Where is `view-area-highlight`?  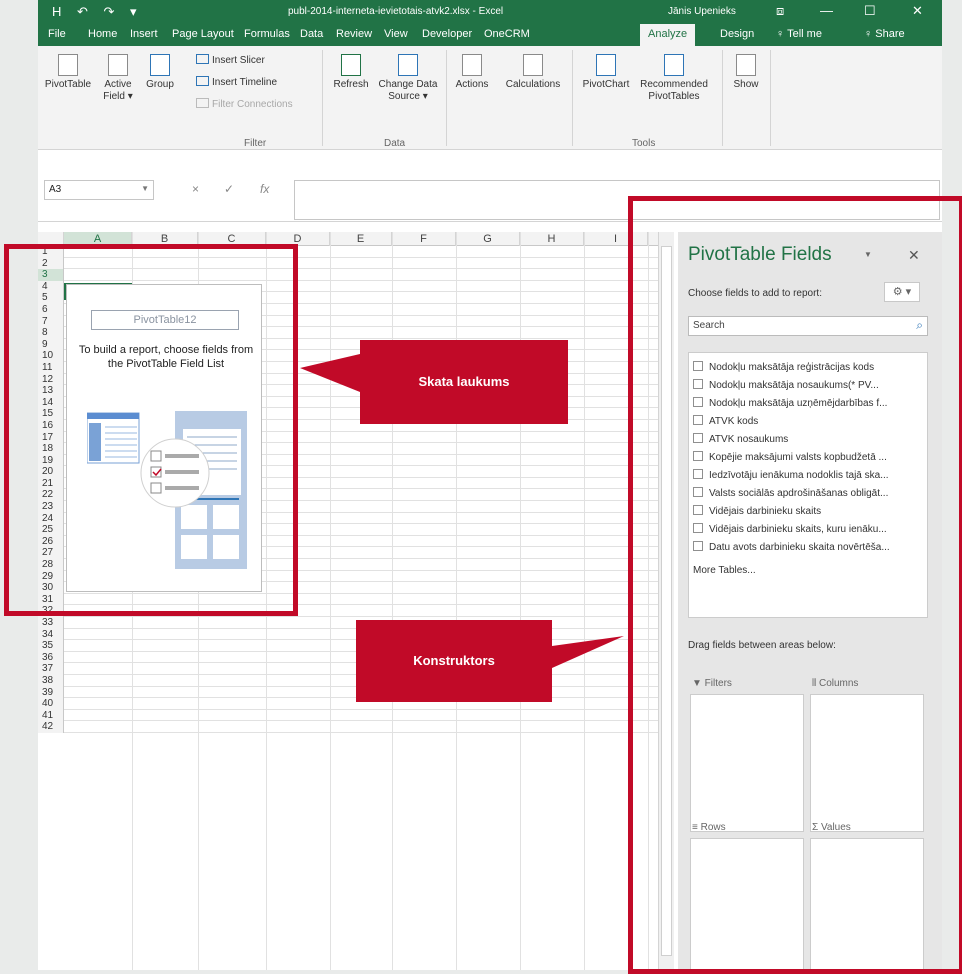 view-area-highlight is located at coordinates (151, 430).